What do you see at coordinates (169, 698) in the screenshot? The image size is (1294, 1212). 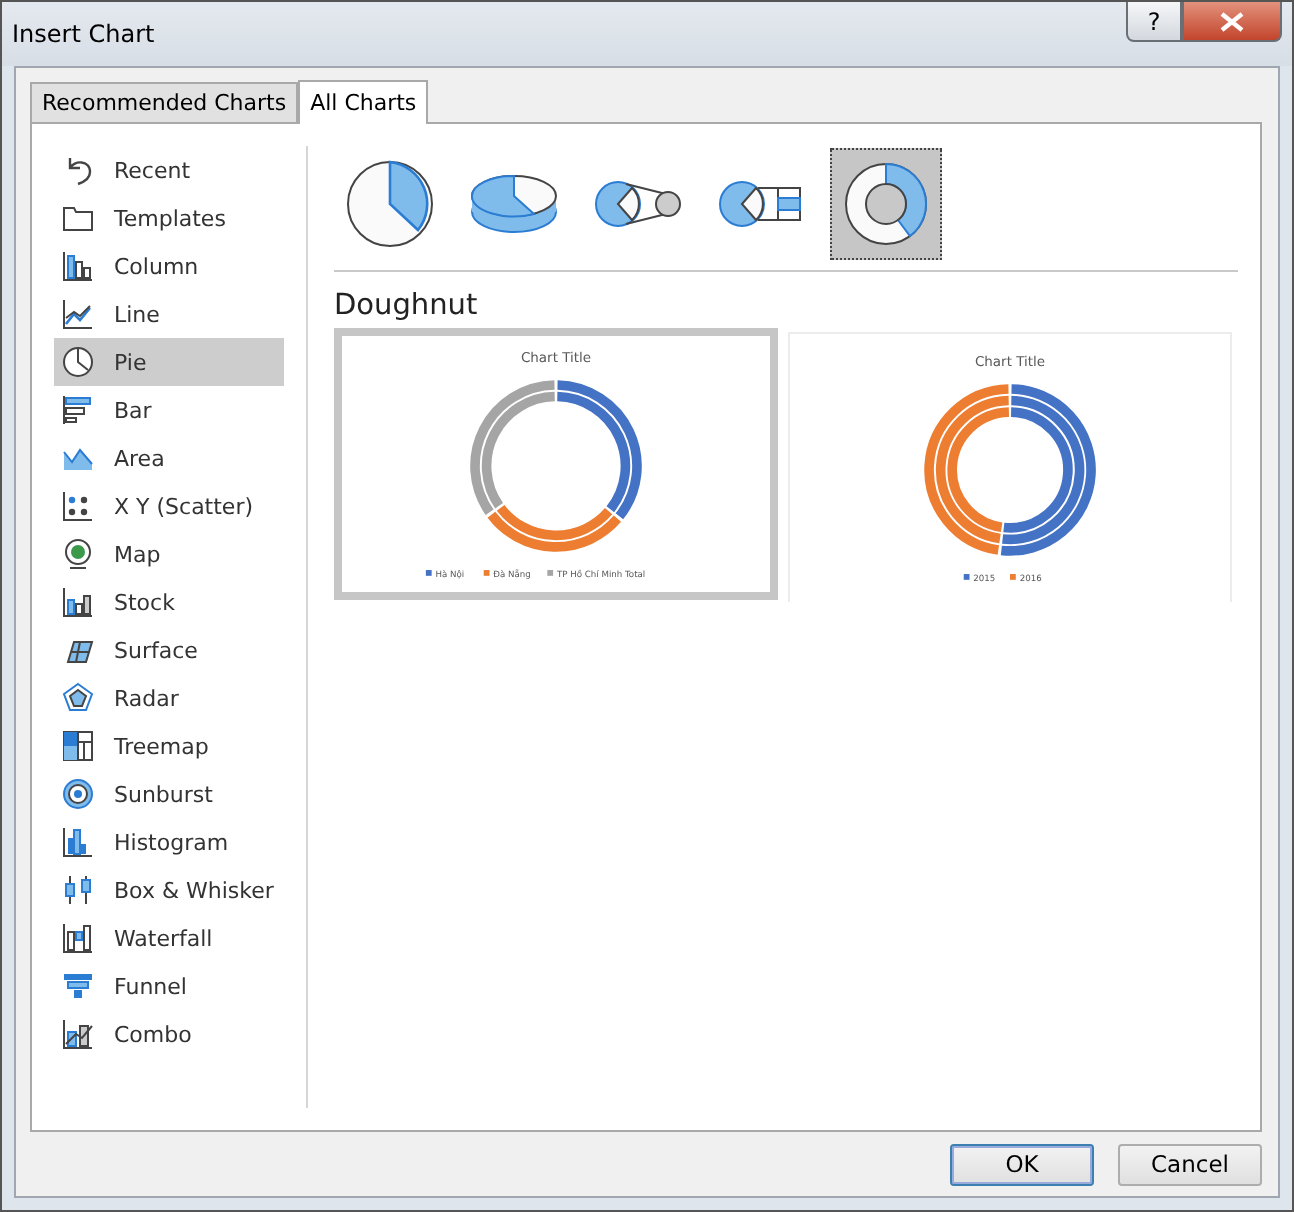 I see `chart-type-item: Radar` at bounding box center [169, 698].